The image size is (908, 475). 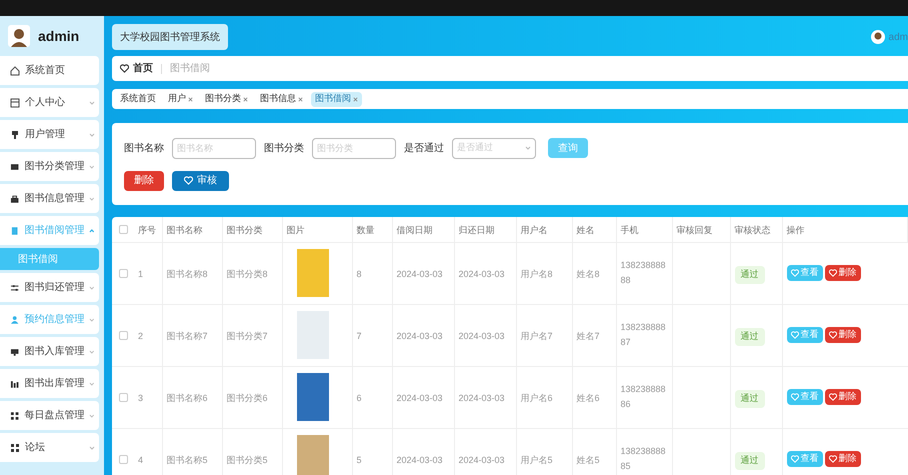 I want to click on table-cell: 图书名称7, so click(x=187, y=336).